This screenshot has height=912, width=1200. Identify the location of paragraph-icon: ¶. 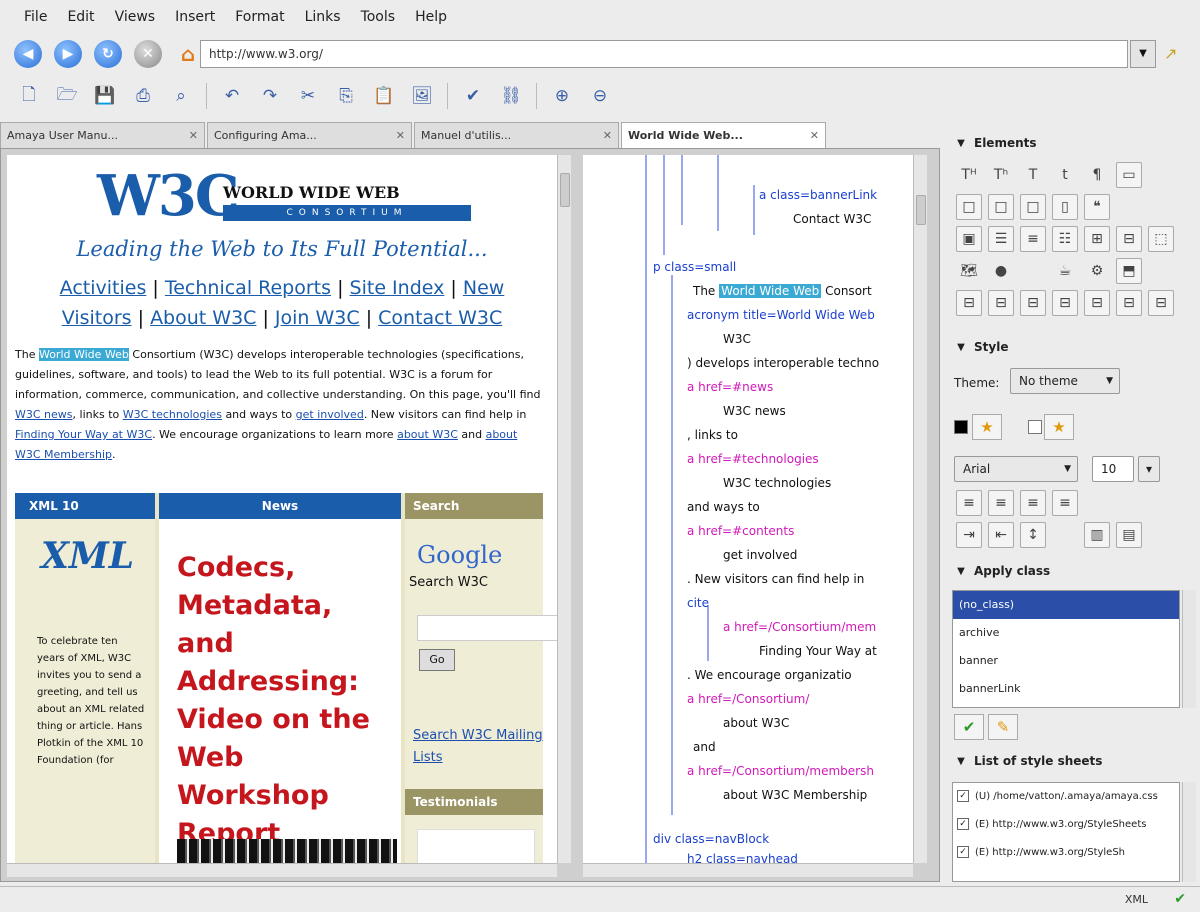
(1097, 175).